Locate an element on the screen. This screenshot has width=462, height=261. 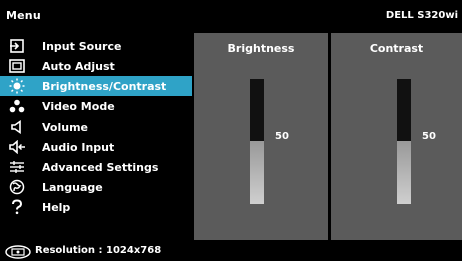
brightness-slider-track is located at coordinates (257, 110).